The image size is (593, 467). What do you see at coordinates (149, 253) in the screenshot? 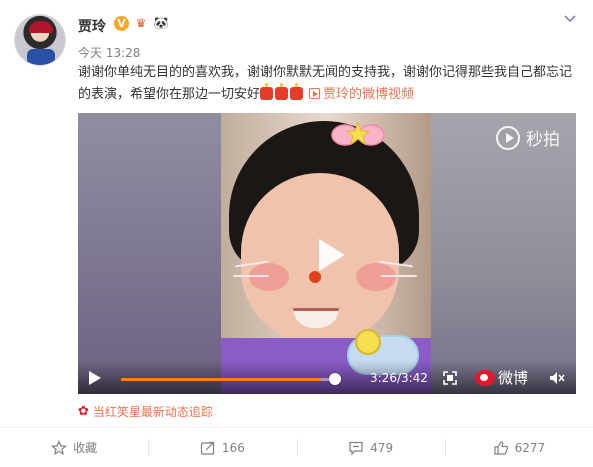
I see `video-blur-left` at bounding box center [149, 253].